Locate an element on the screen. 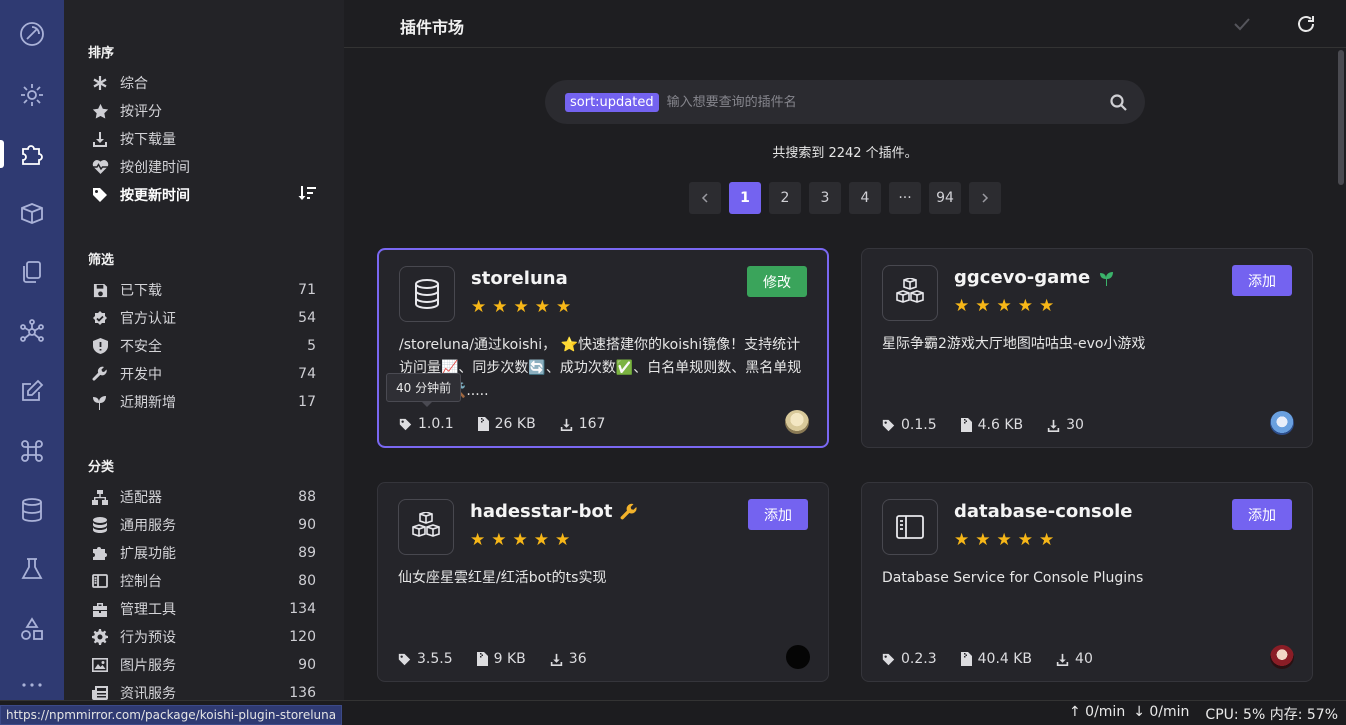 Image resolution: width=1346 pixels, height=725 pixels. scrollbar-thumb is located at coordinates (1341, 117).